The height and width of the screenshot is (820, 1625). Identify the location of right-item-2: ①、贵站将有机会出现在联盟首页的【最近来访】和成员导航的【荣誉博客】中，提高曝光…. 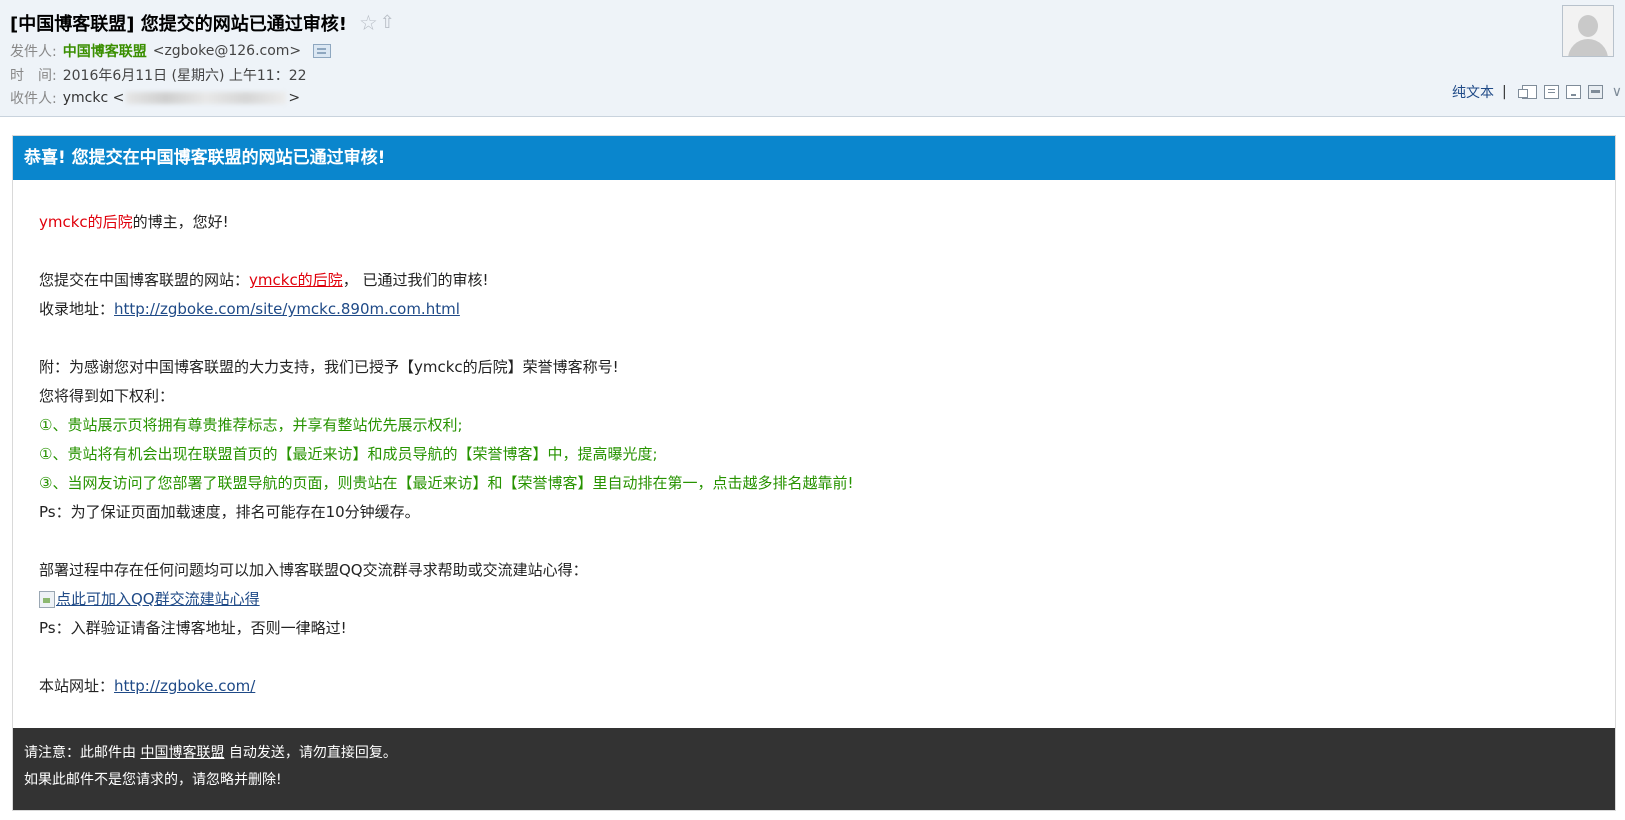
(348, 454).